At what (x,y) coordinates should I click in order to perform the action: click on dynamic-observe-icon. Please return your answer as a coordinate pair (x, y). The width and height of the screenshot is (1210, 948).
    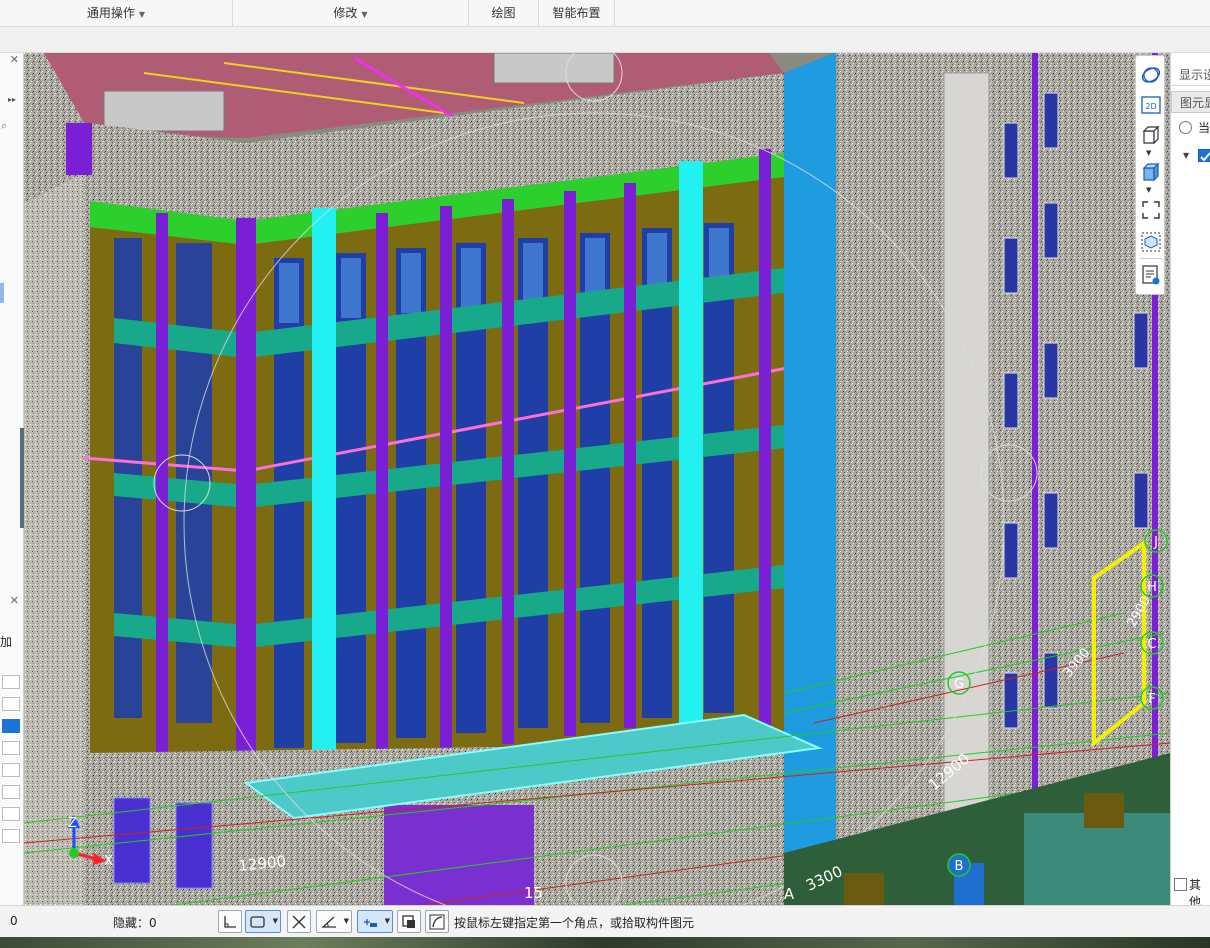
    Looking at the image, I should click on (1151, 75).